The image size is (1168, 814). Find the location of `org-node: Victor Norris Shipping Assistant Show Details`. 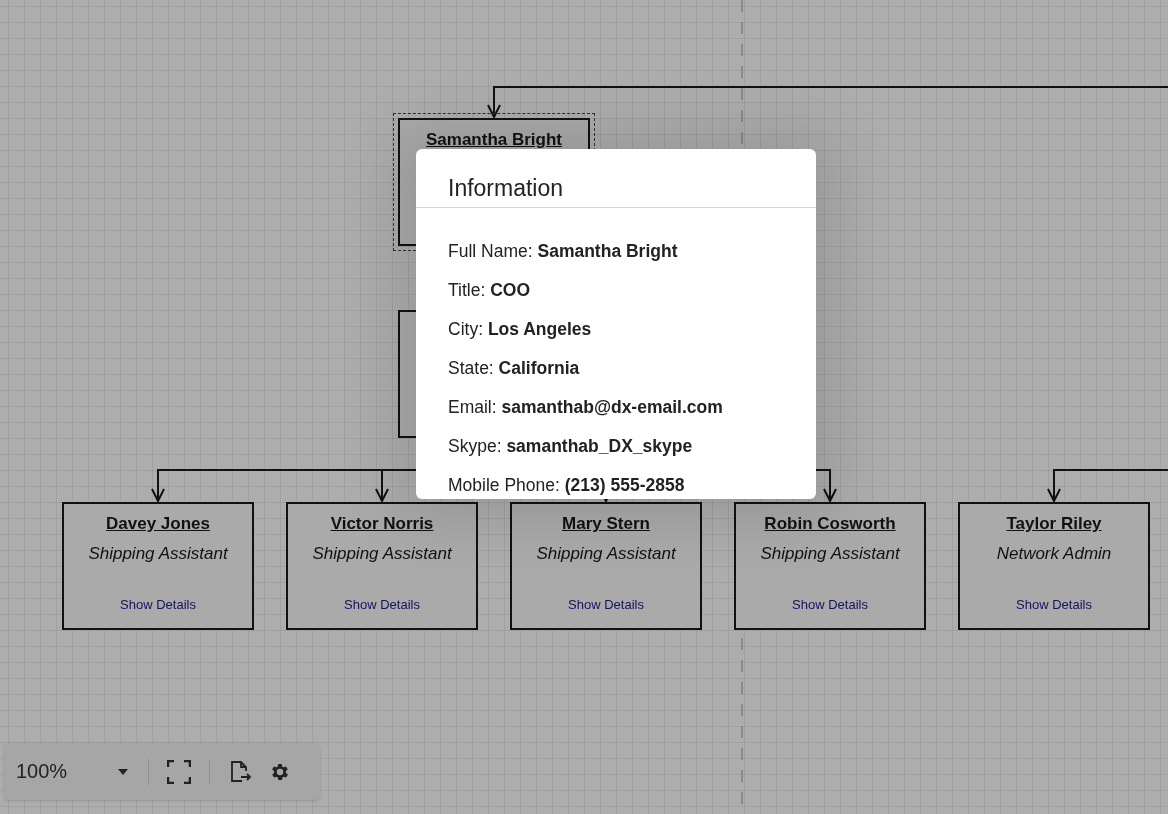

org-node: Victor Norris Shipping Assistant Show Details is located at coordinates (382, 566).